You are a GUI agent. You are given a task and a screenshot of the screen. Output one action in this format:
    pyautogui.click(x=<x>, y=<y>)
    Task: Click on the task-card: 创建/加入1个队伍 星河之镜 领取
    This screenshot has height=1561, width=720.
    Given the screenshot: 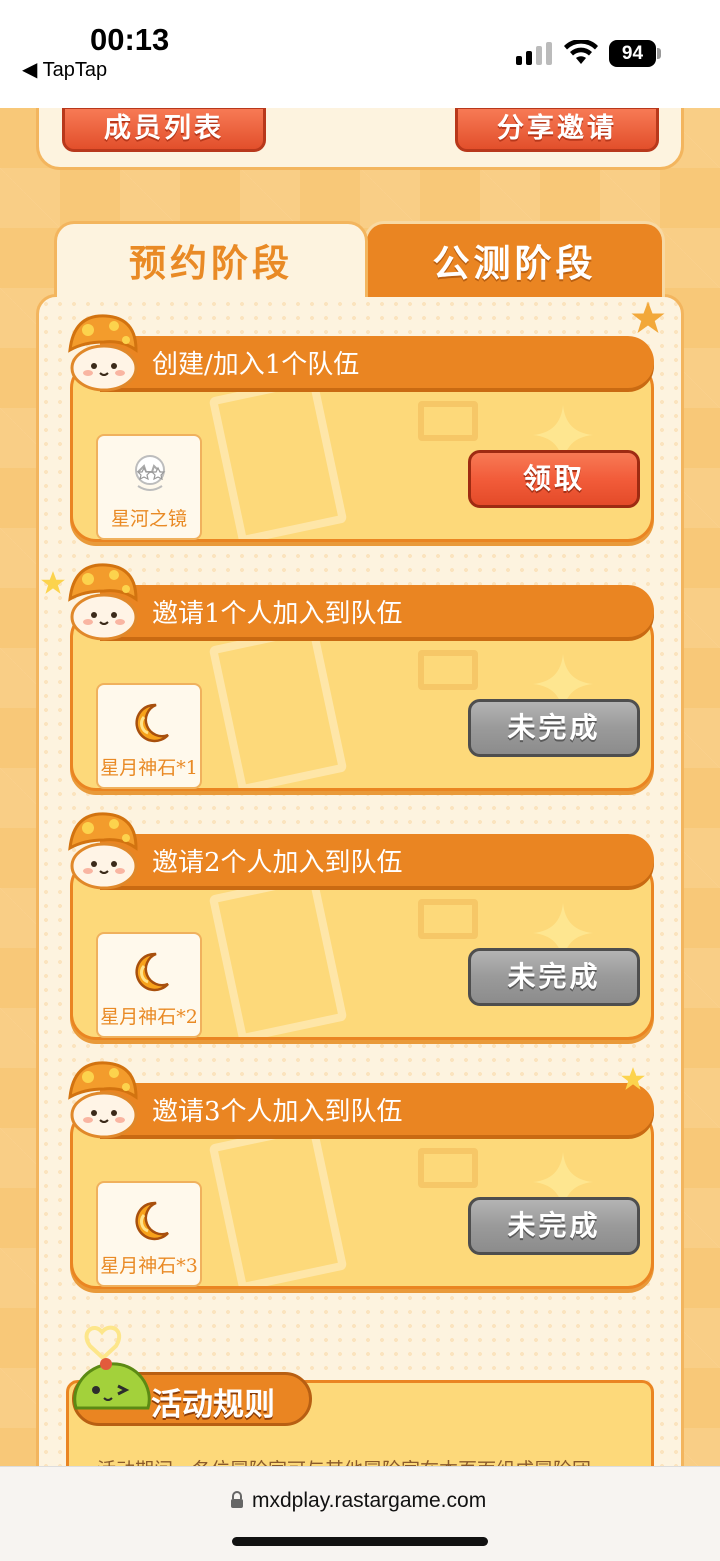 What is the action you would take?
    pyautogui.click(x=361, y=428)
    